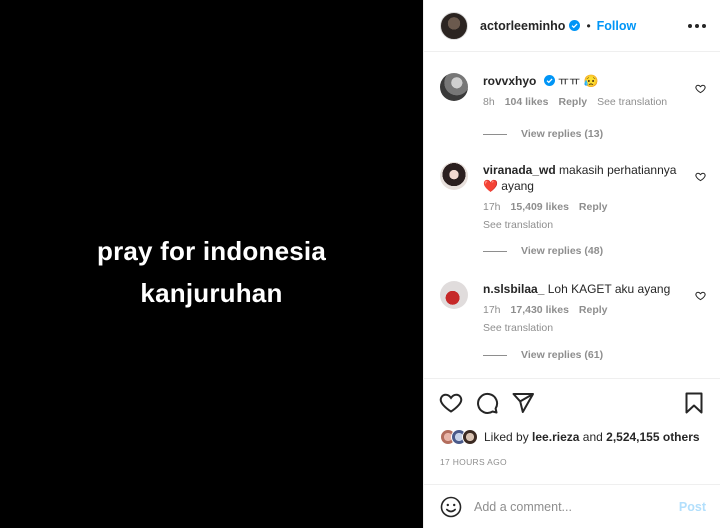  What do you see at coordinates (470, 437) in the screenshot?
I see `liker-avatar` at bounding box center [470, 437].